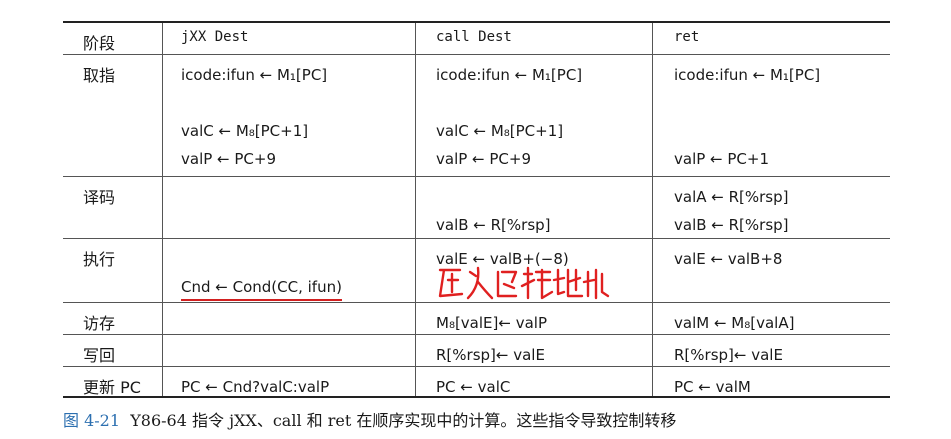 The image size is (951, 439). What do you see at coordinates (92, 420) in the screenshot?
I see `figure-number: 图 4-21` at bounding box center [92, 420].